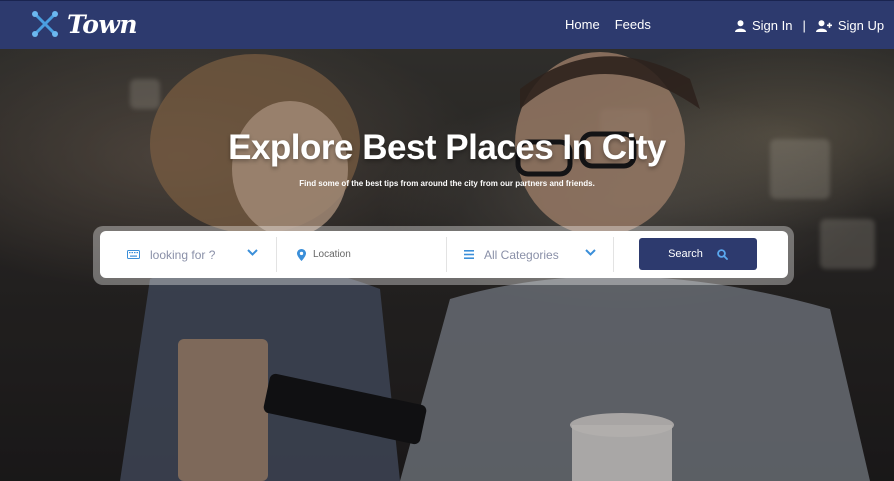 Image resolution: width=894 pixels, height=481 pixels. What do you see at coordinates (102, 24) in the screenshot?
I see `brand-name: Town` at bounding box center [102, 24].